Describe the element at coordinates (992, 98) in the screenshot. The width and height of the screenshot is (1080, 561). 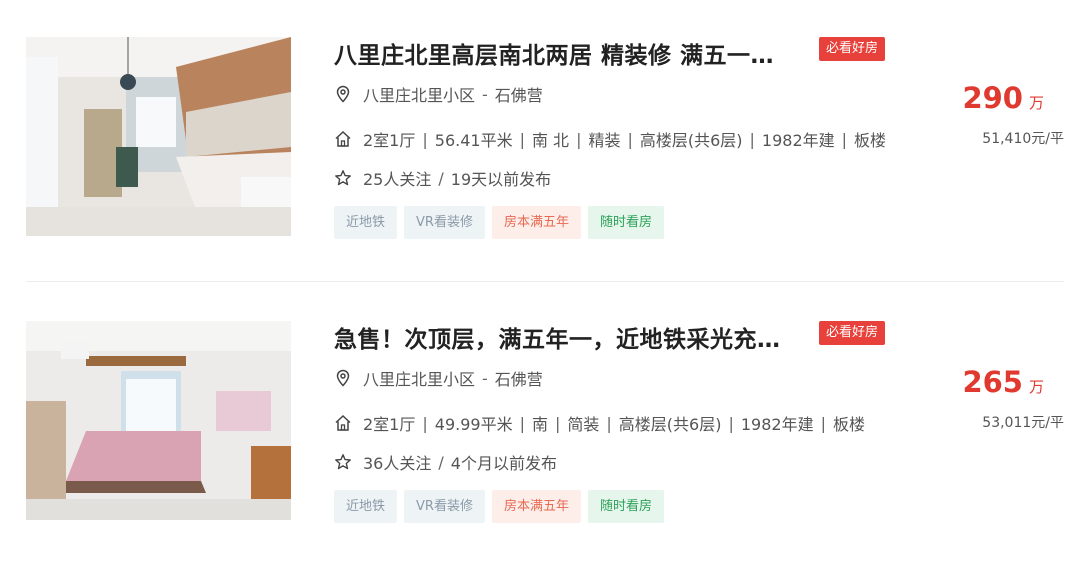
I see `price-number: 290` at that location.